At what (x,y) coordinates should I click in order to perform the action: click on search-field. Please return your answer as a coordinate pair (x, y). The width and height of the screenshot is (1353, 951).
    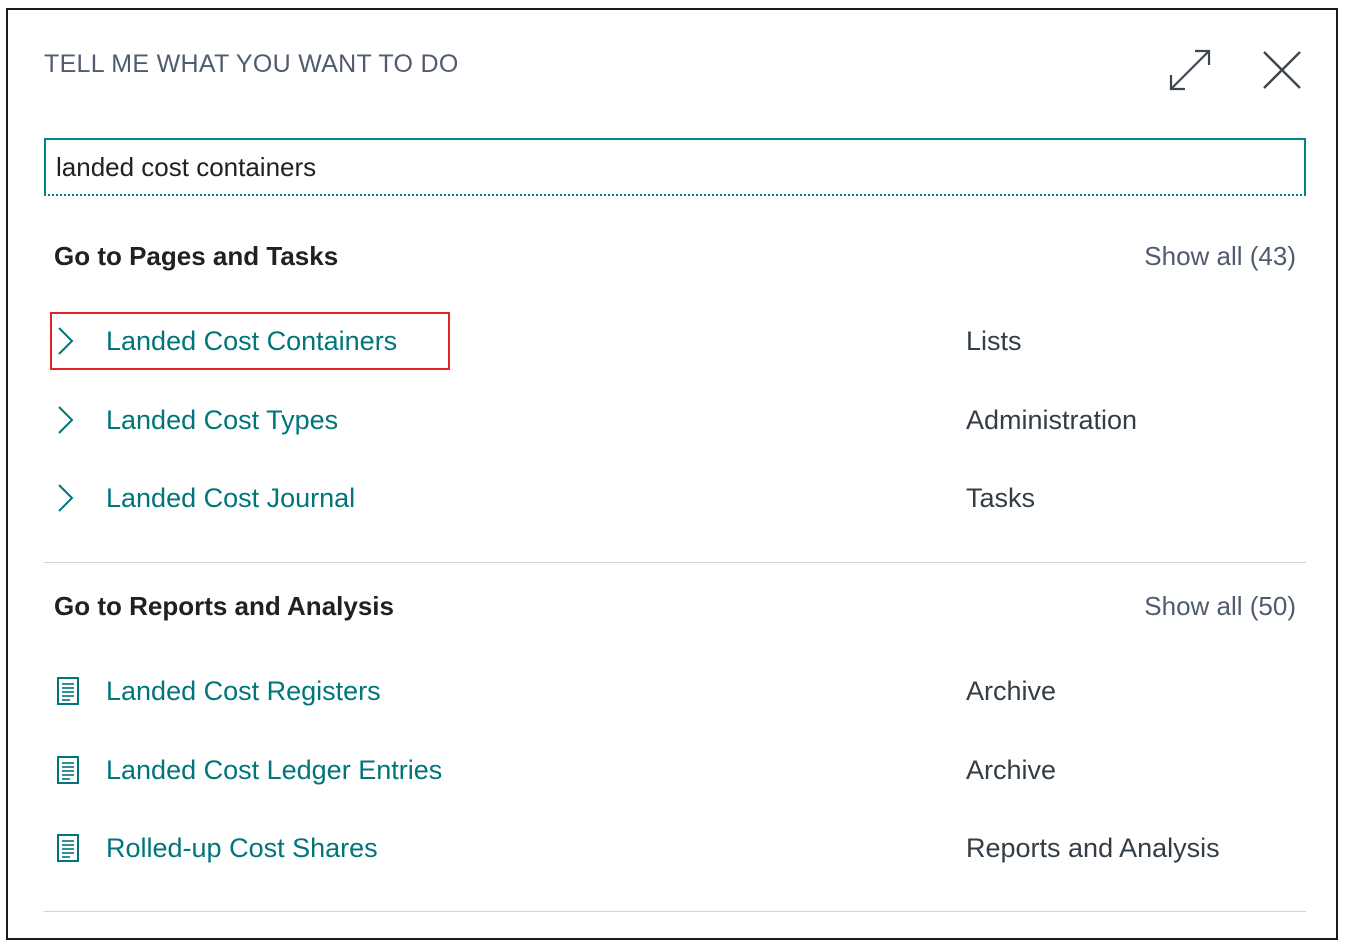
    Looking at the image, I should click on (675, 167).